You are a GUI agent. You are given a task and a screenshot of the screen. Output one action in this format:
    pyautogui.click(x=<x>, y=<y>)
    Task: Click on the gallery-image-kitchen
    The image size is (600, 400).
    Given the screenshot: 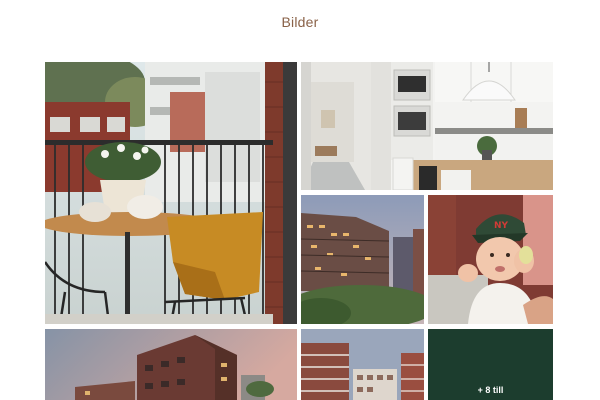 What is the action you would take?
    pyautogui.click(x=427, y=126)
    